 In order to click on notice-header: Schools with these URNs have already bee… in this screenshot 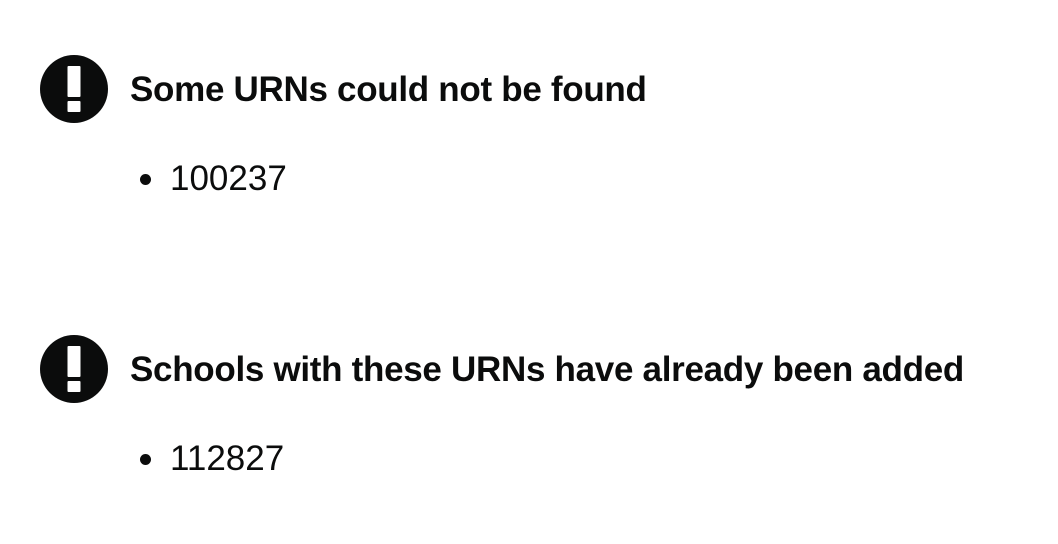, I will do `click(540, 369)`.